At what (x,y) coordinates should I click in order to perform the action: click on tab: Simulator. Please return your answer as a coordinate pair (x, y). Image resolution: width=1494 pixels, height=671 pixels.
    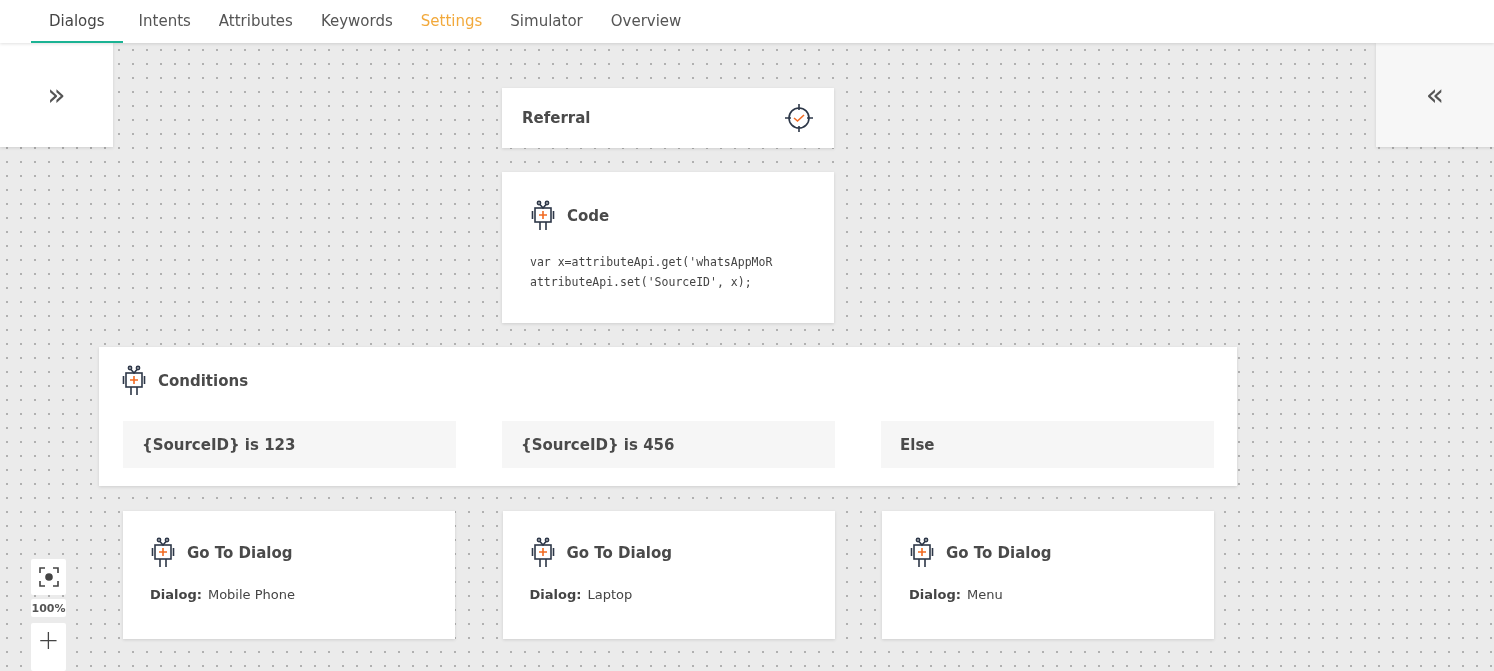
    Looking at the image, I should click on (546, 21).